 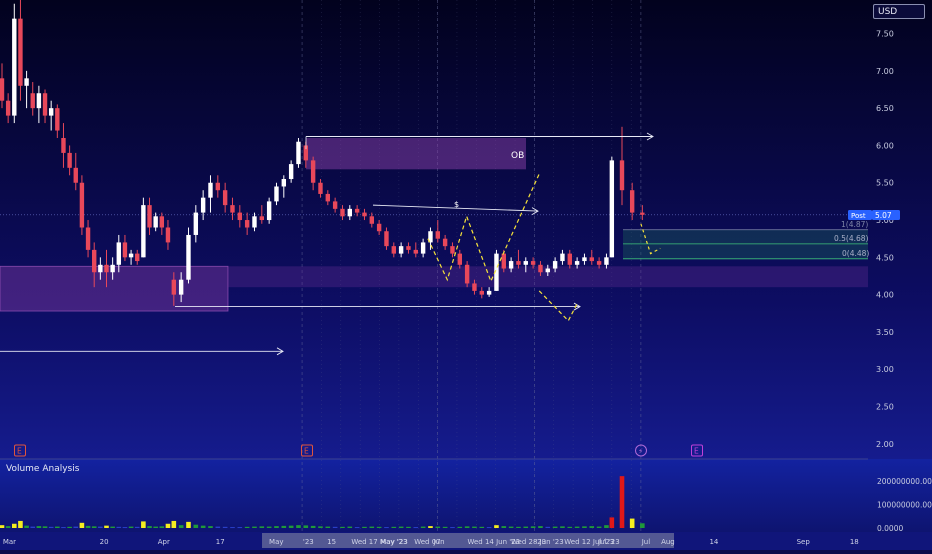 I want to click on volume-tick-label: 100000000.00, so click(x=904, y=504).